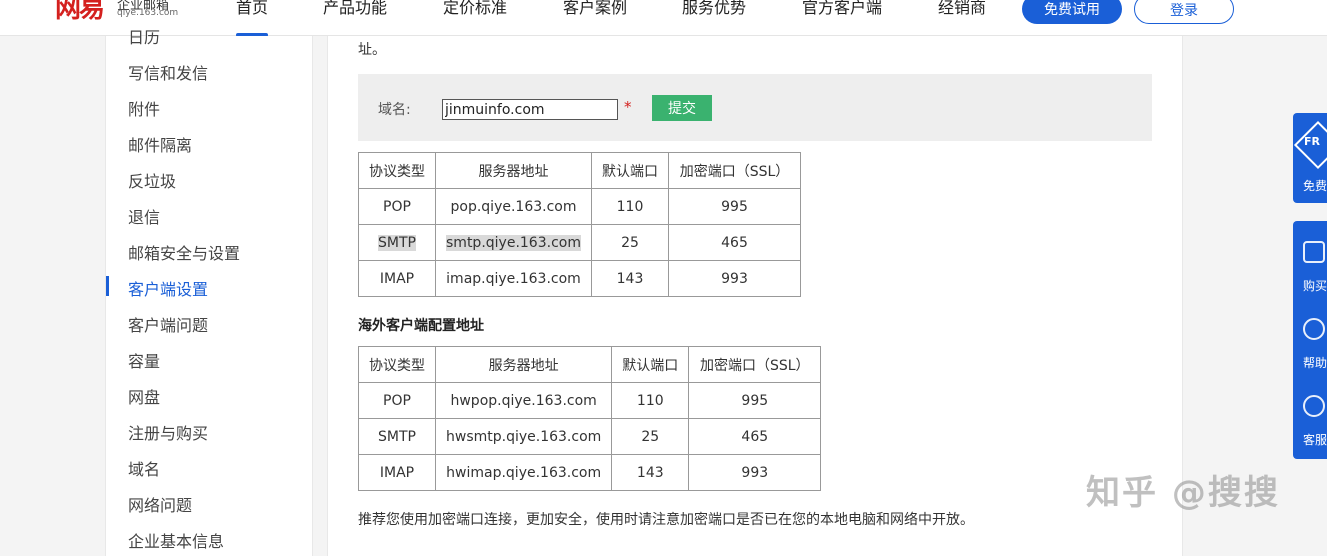 This screenshot has width=1327, height=556. I want to click on nav-dealers: 经销商, so click(962, 9).